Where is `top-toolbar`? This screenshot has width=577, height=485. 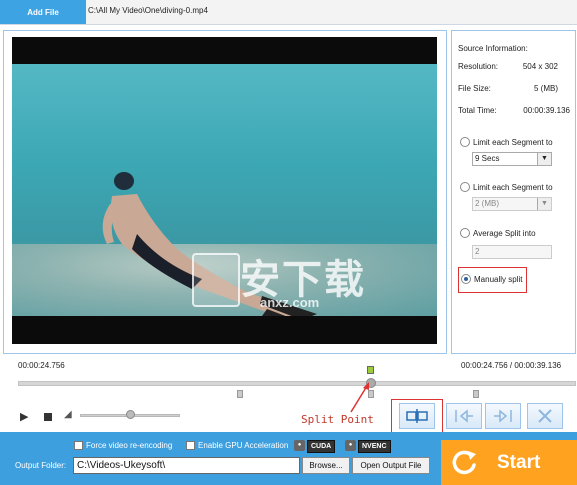
top-toolbar is located at coordinates (288, 12).